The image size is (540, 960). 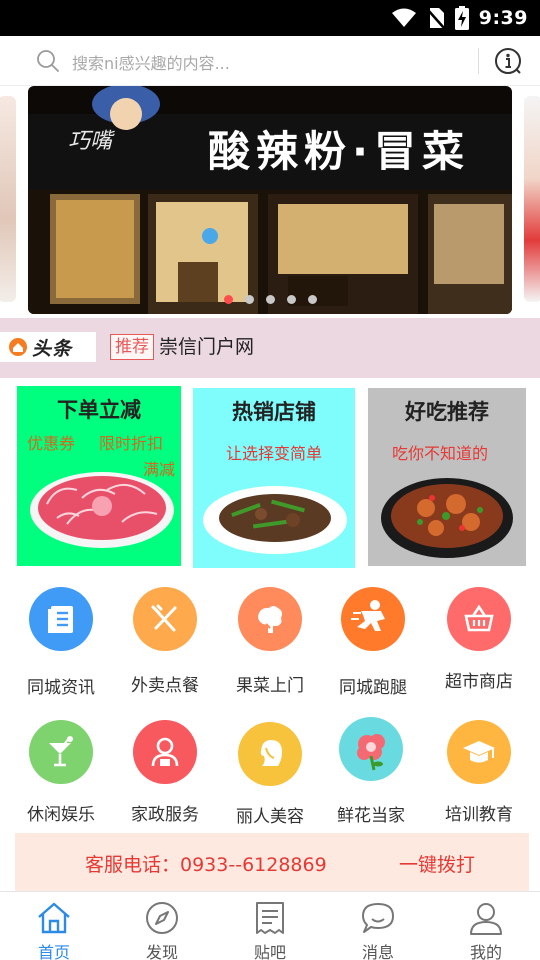 I want to click on message-icon, so click(x=378, y=918).